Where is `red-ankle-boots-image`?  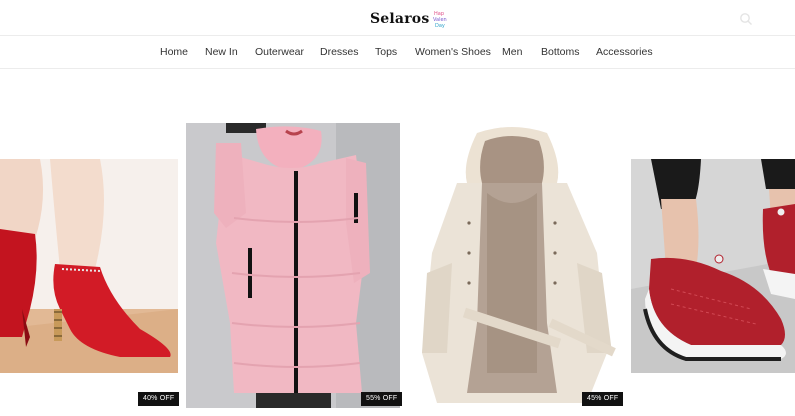
red-ankle-boots-image is located at coordinates (89, 266).